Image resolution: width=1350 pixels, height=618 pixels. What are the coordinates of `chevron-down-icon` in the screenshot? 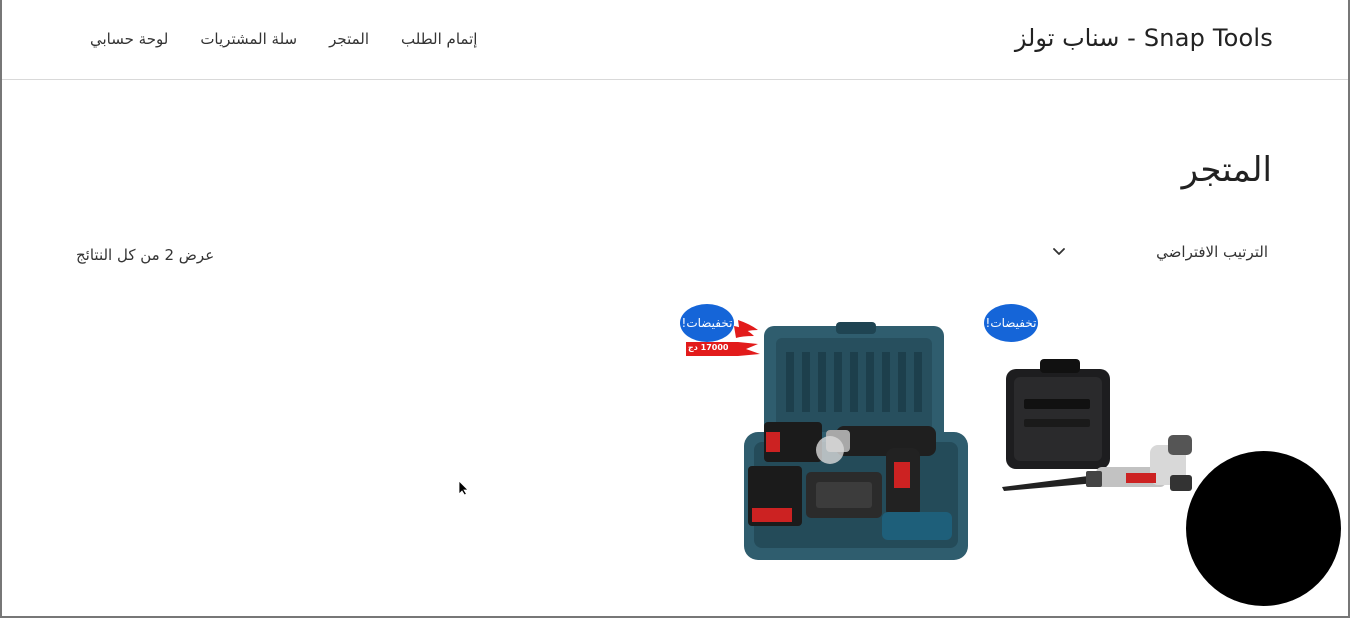 It's located at (1059, 251).